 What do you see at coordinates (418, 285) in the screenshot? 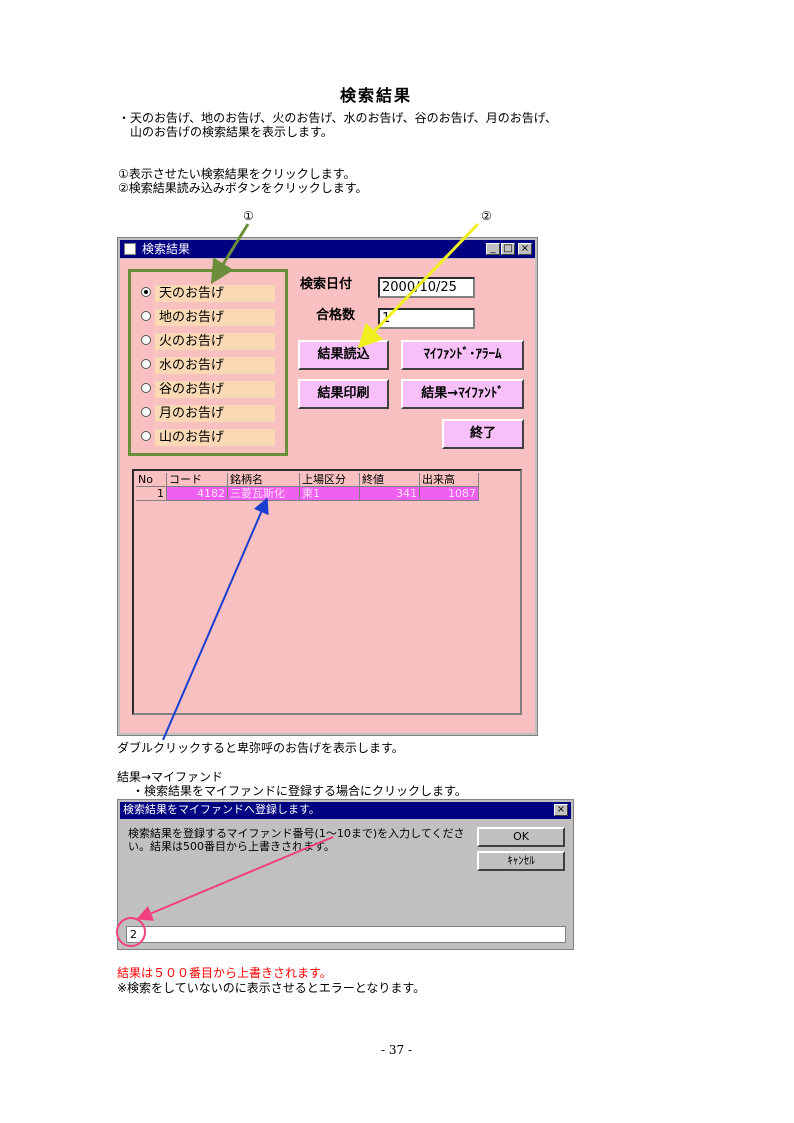
I see `arrow-yellow` at bounding box center [418, 285].